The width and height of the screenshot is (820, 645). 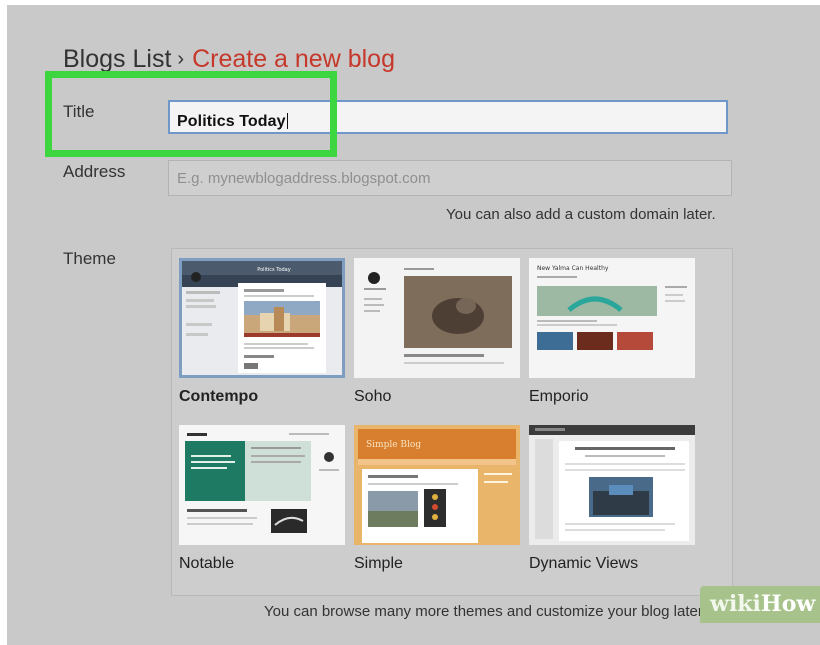 I want to click on custom-domain-note: You can also add a custom domain later., so click(x=581, y=214).